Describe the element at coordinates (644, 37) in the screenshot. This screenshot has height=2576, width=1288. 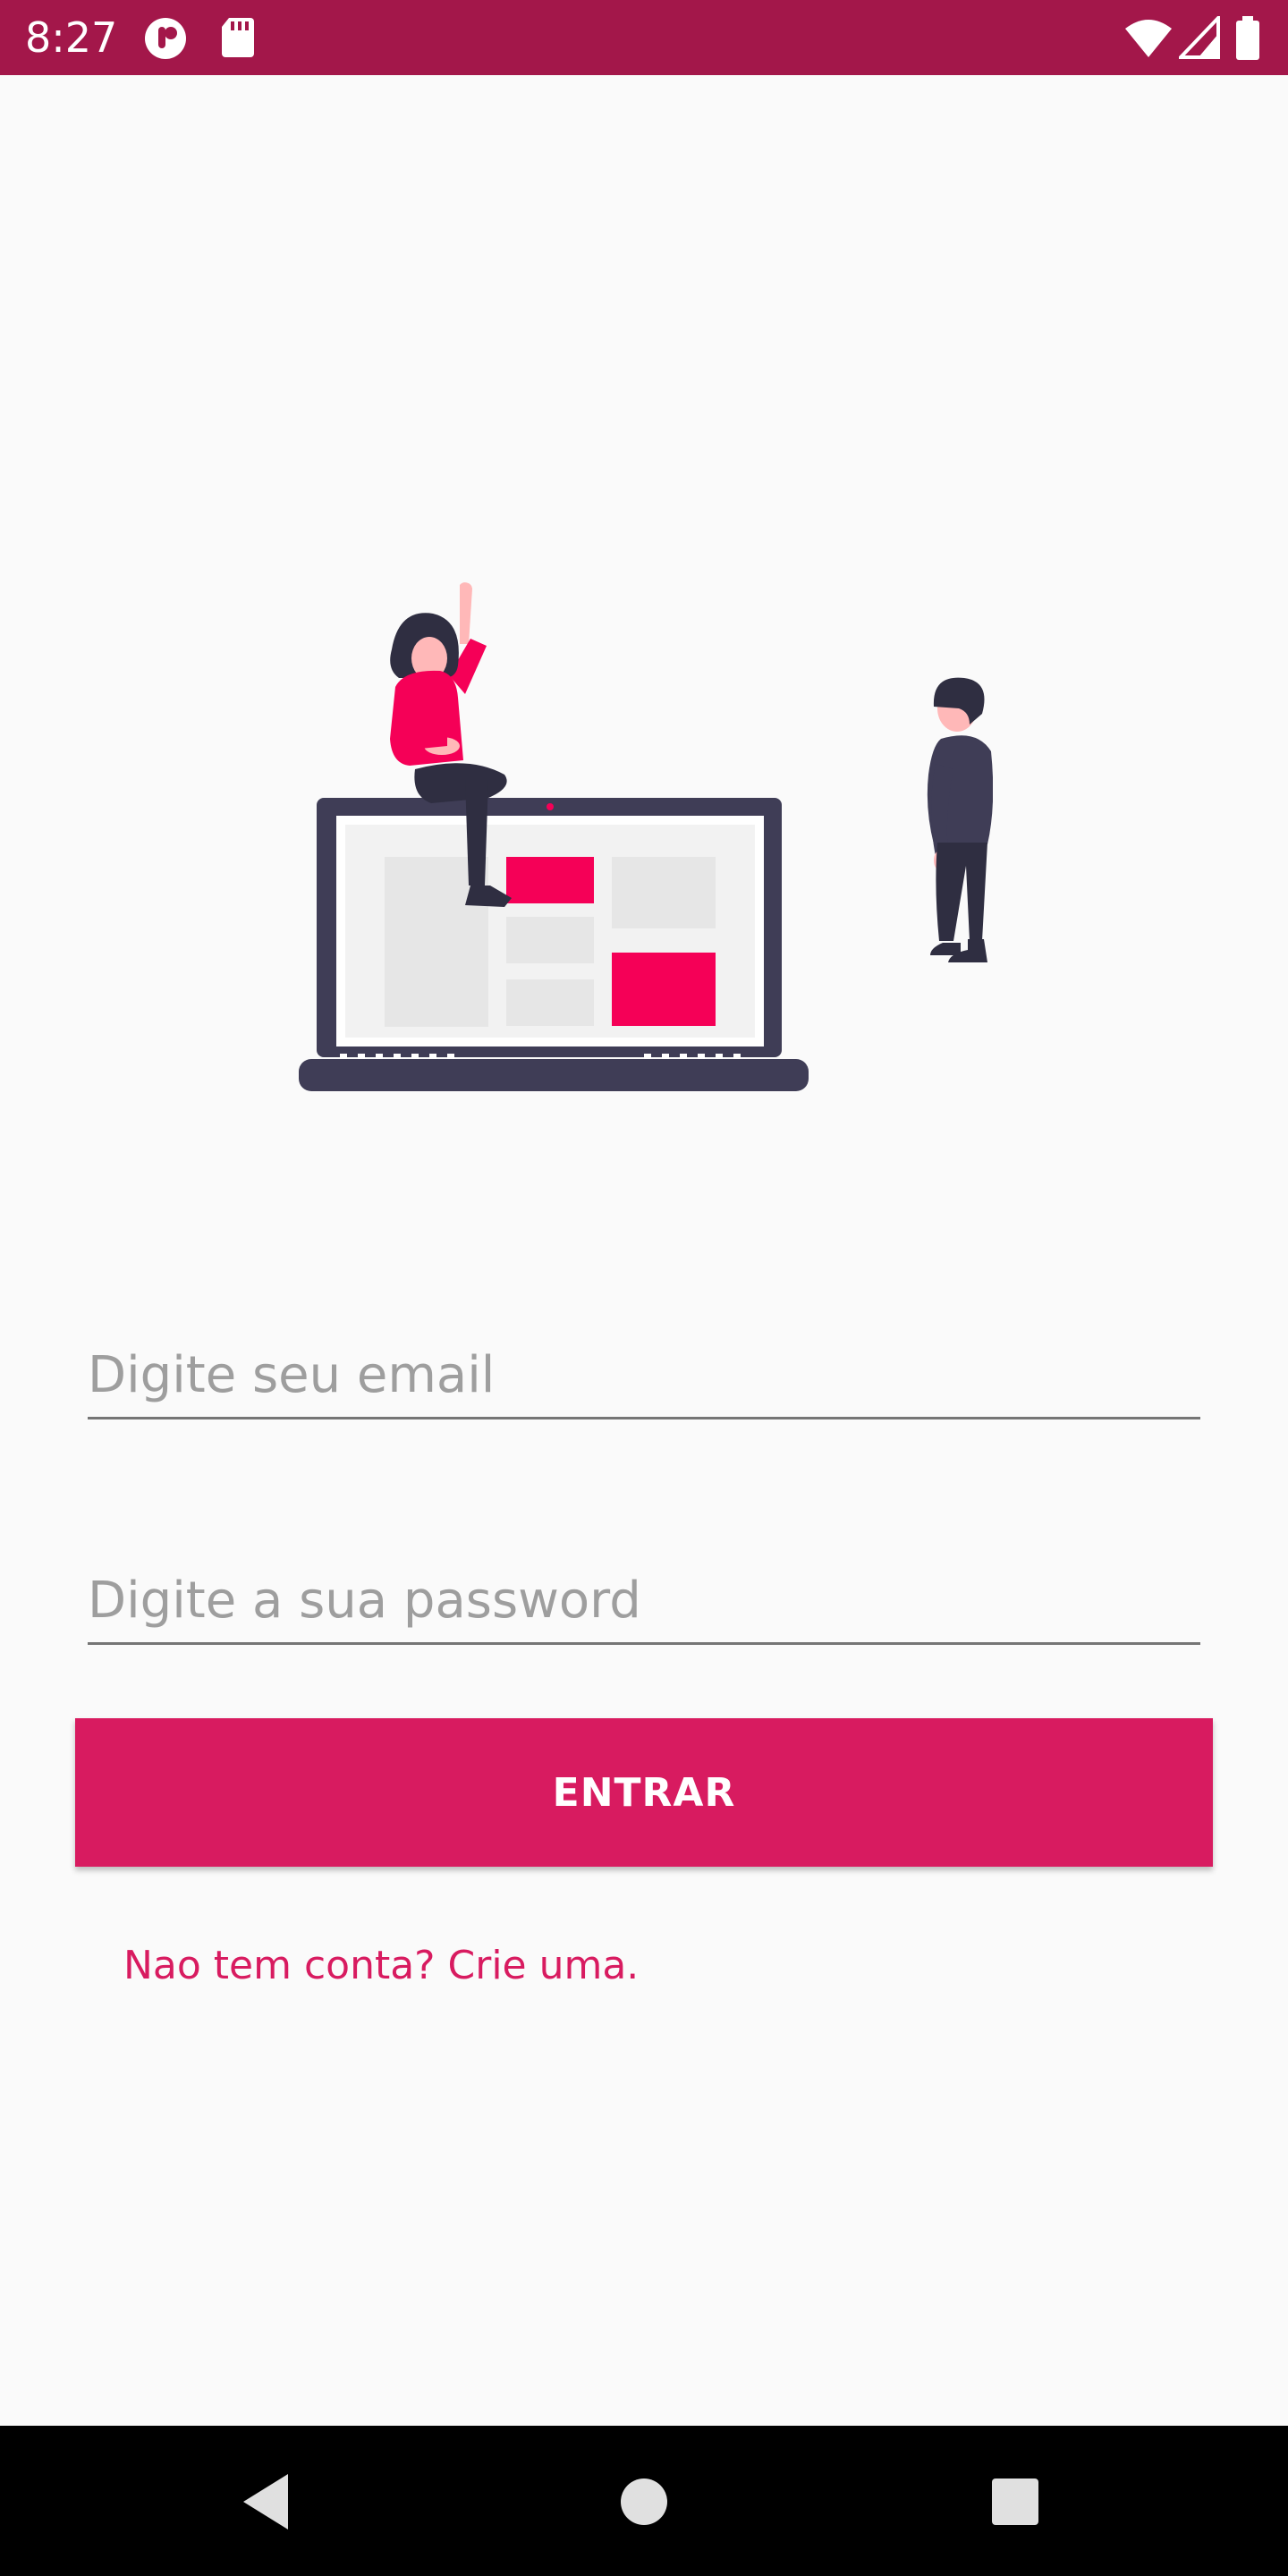
I see `status-bar: 8:27` at that location.